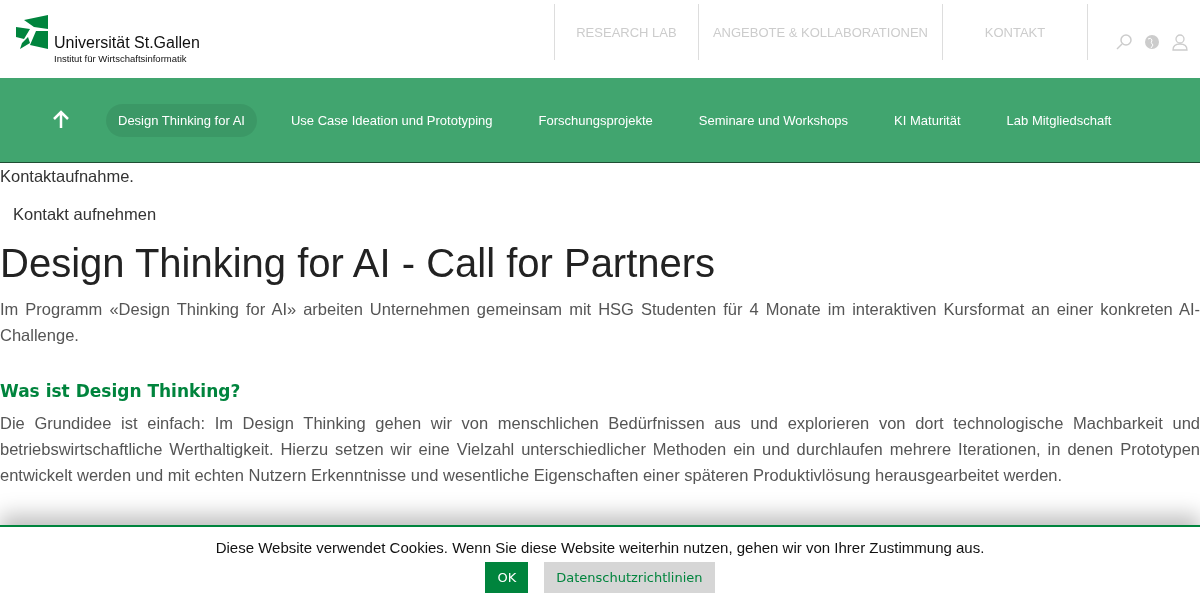  Describe the element at coordinates (127, 42) in the screenshot. I see `logo-name: Universität St.Gallen` at that location.